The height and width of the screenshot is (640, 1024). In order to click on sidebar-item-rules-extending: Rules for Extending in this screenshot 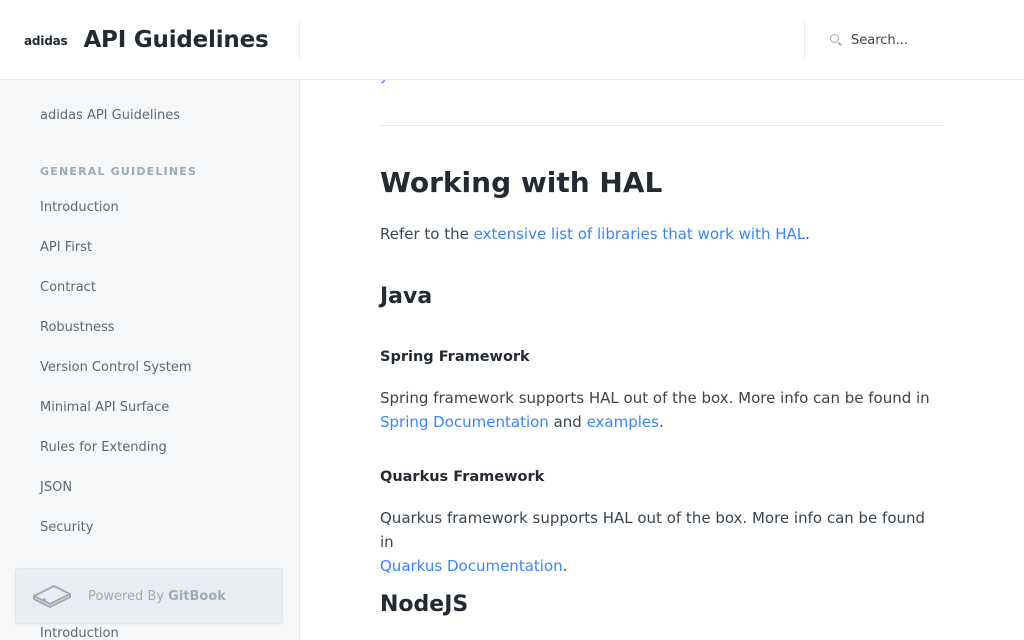, I will do `click(103, 447)`.